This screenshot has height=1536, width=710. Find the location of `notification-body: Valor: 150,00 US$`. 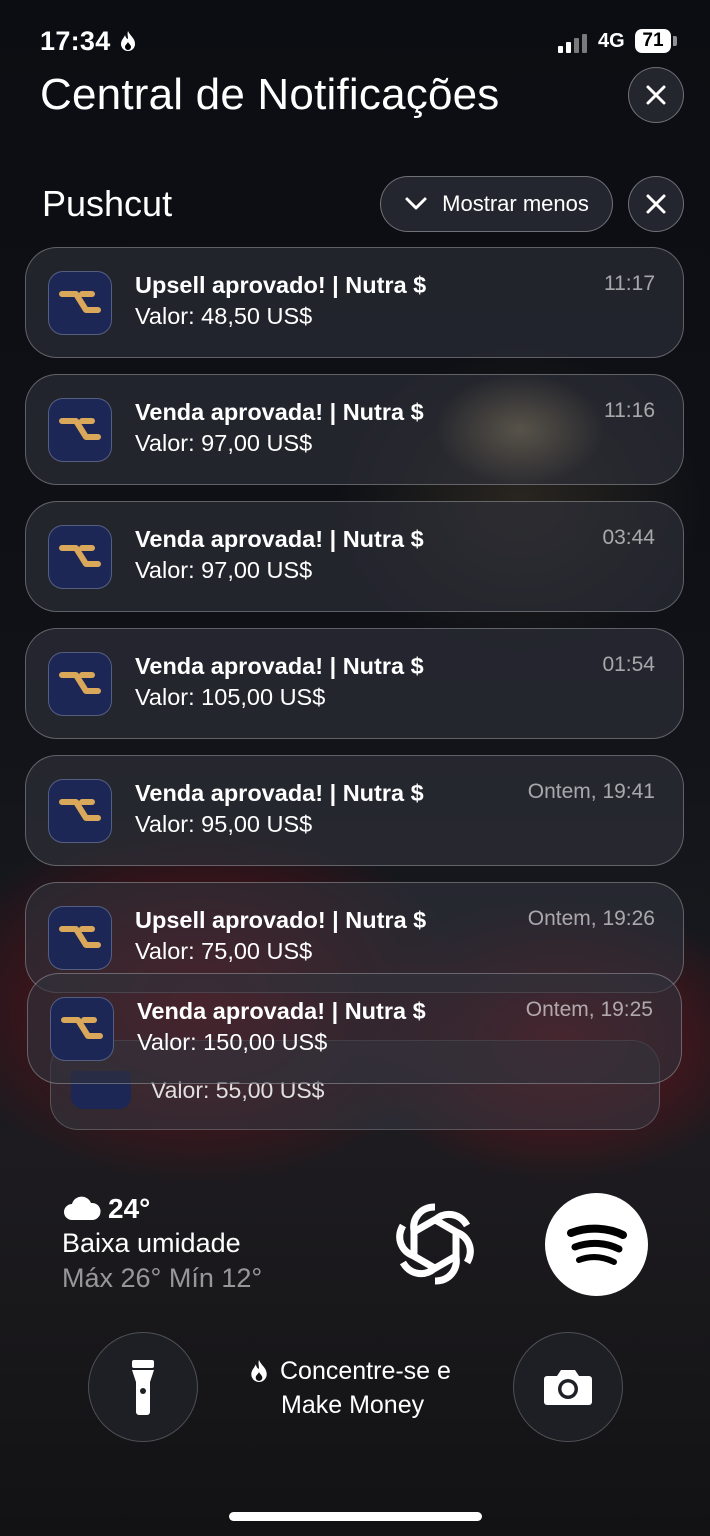

notification-body: Valor: 150,00 US$ is located at coordinates (232, 1042).